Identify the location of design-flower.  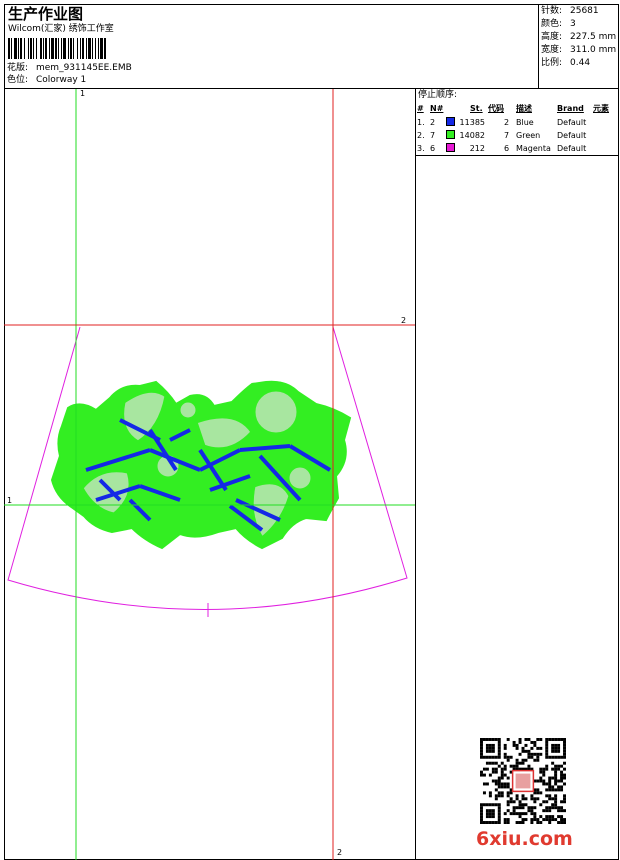
(276, 412).